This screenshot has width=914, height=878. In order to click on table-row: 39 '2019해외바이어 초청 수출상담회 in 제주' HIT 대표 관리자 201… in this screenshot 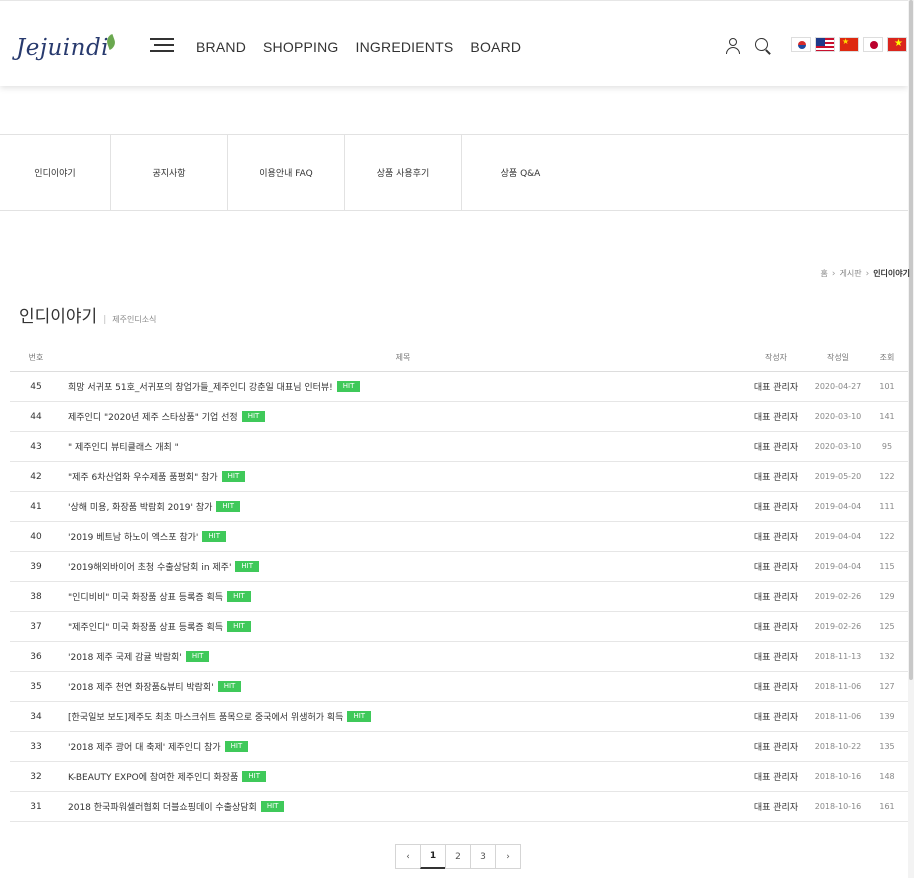, I will do `click(459, 567)`.